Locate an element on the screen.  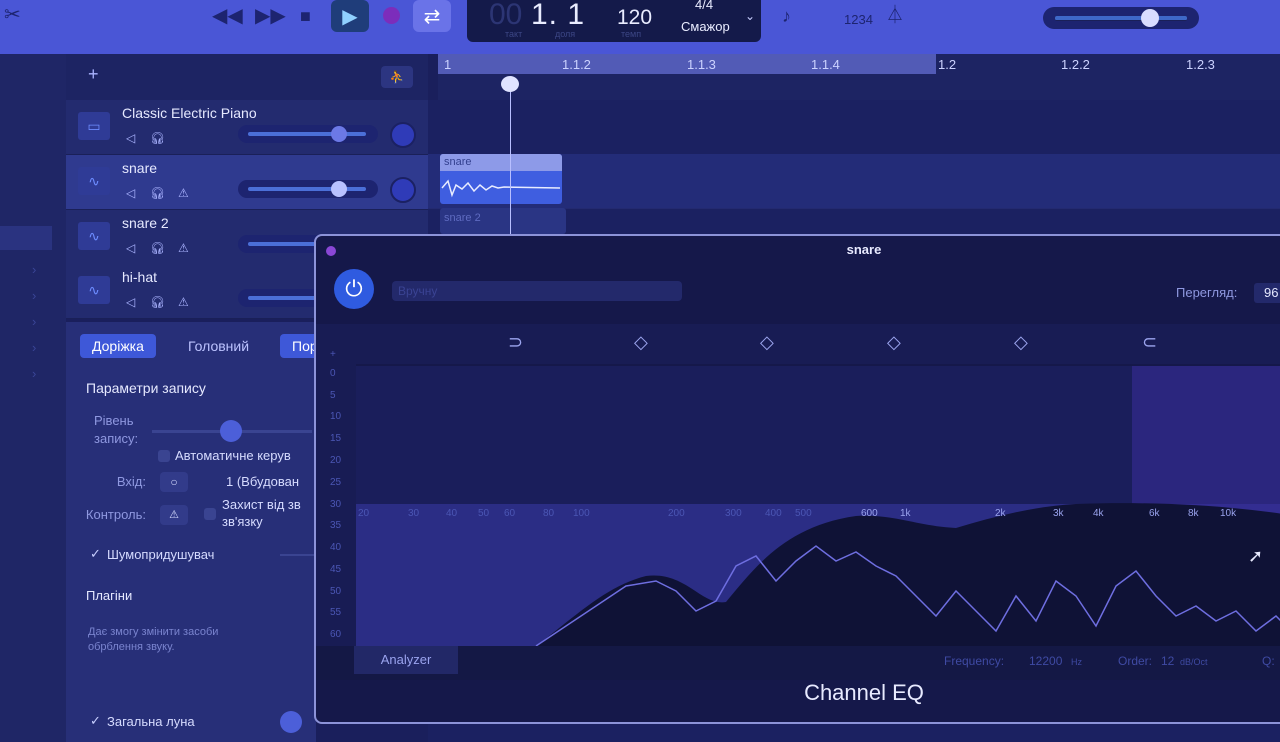
master-volume-knob is located at coordinates (1150, 18).